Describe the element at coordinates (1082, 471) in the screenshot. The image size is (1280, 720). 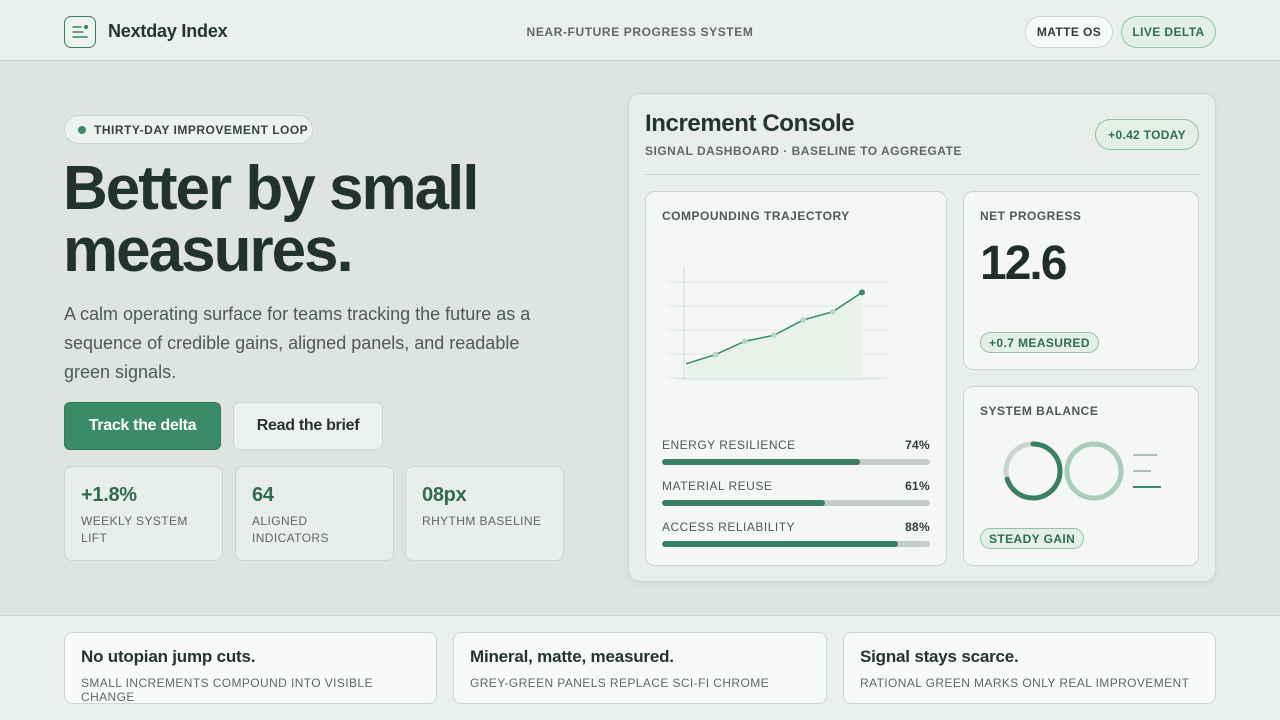
I see `balance-rings-icon` at that location.